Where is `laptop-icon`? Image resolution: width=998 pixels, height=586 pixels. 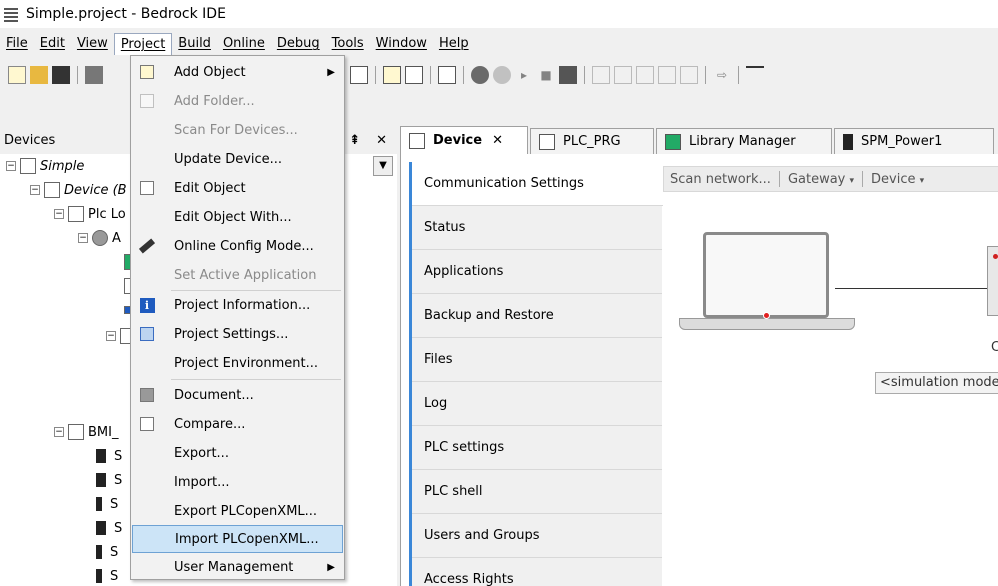
laptop-icon is located at coordinates (766, 275).